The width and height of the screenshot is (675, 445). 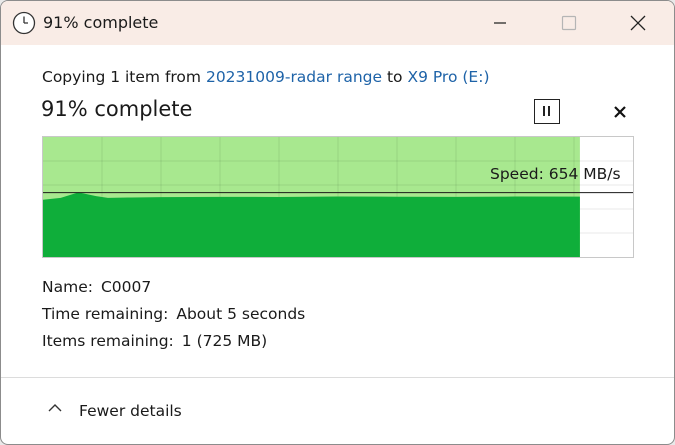 I want to click on pause-icon, so click(x=547, y=111).